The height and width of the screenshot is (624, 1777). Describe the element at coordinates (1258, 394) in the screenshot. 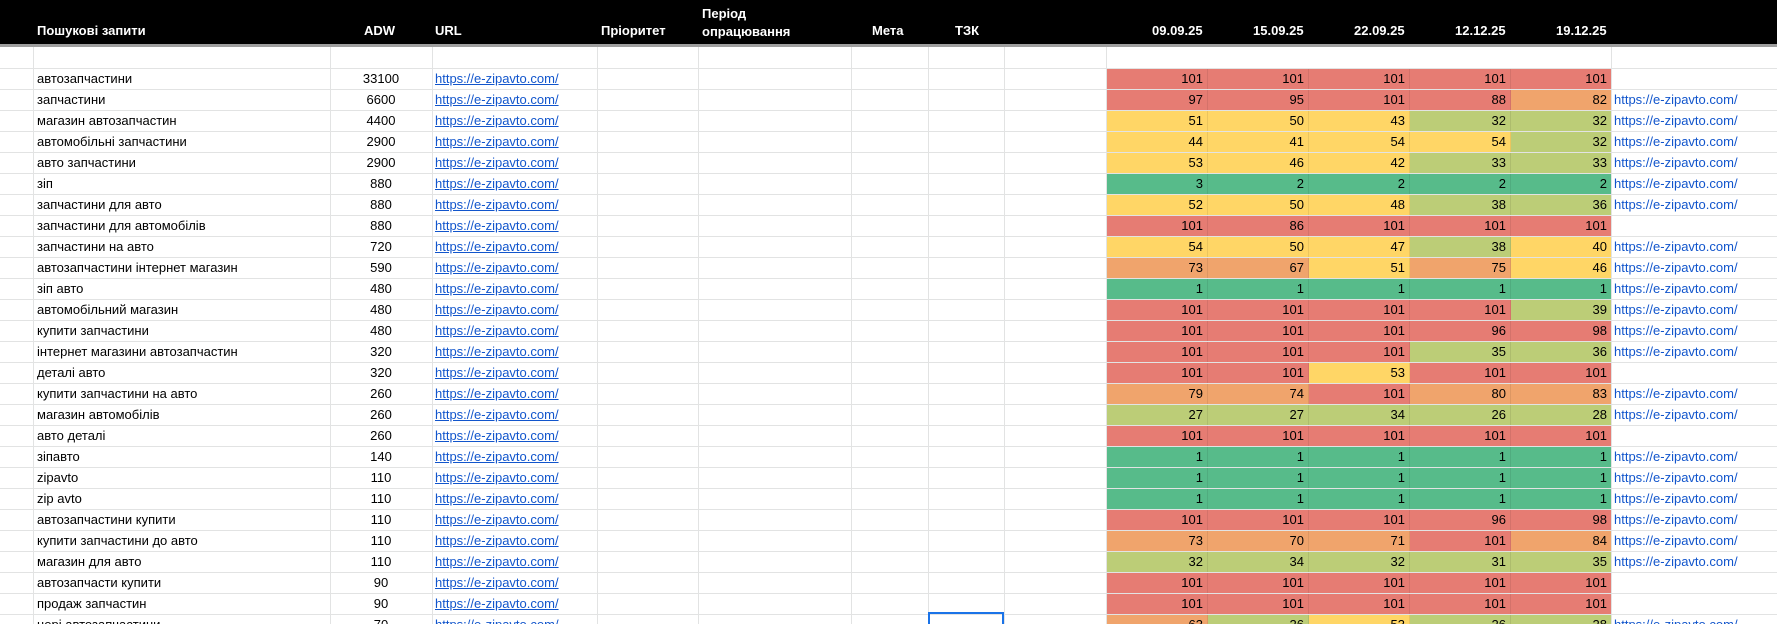

I see `position-cell: 74` at that location.